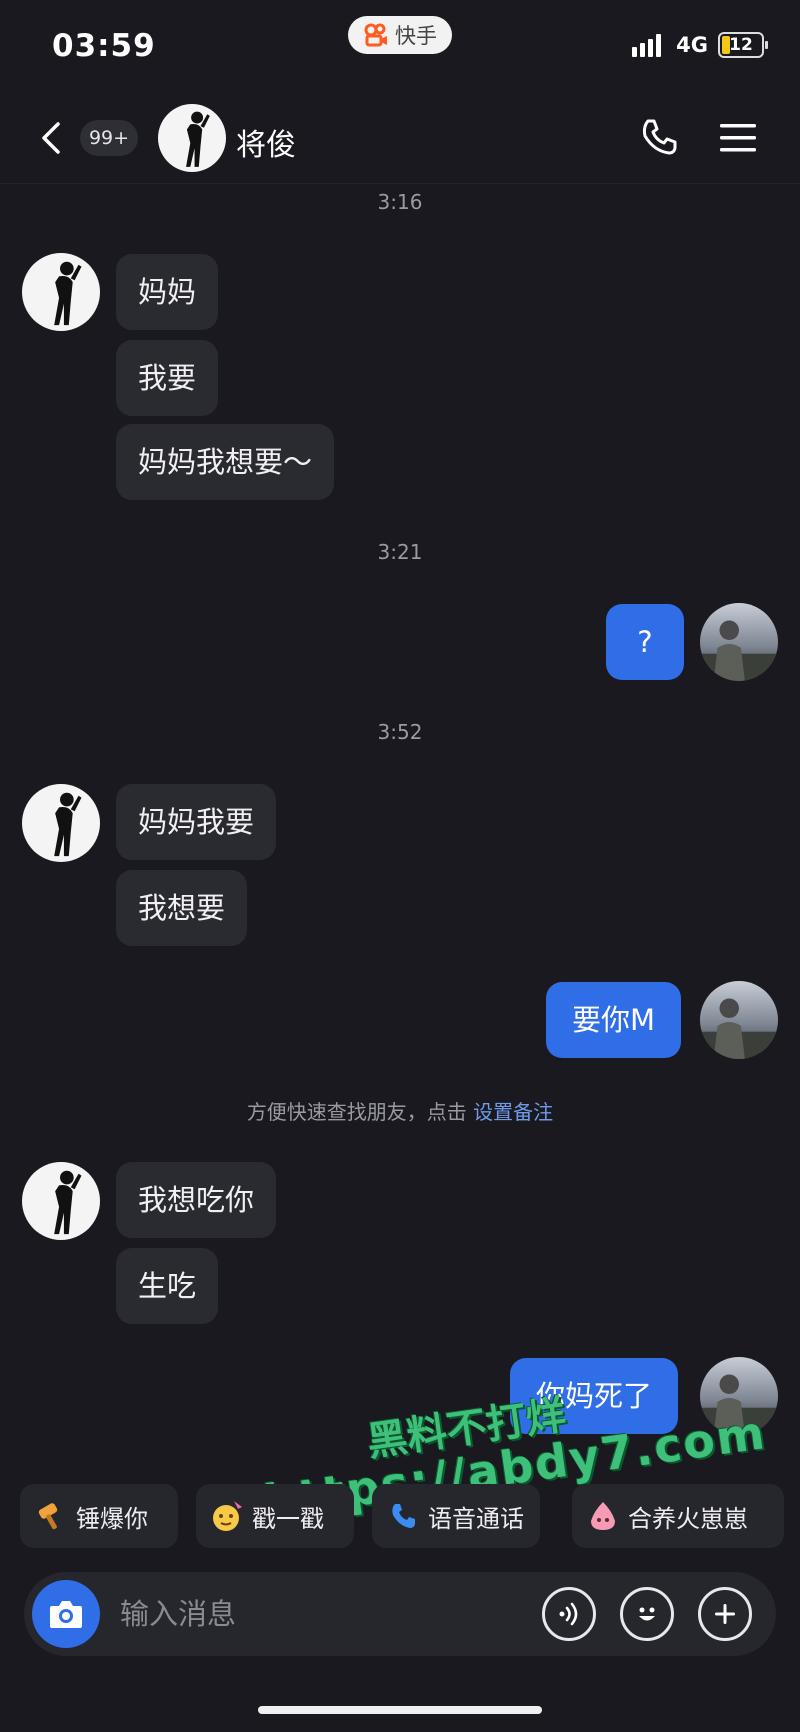 This screenshot has width=800, height=1732. I want to click on quick-action-hammer: 锤爆你, so click(99, 1516).